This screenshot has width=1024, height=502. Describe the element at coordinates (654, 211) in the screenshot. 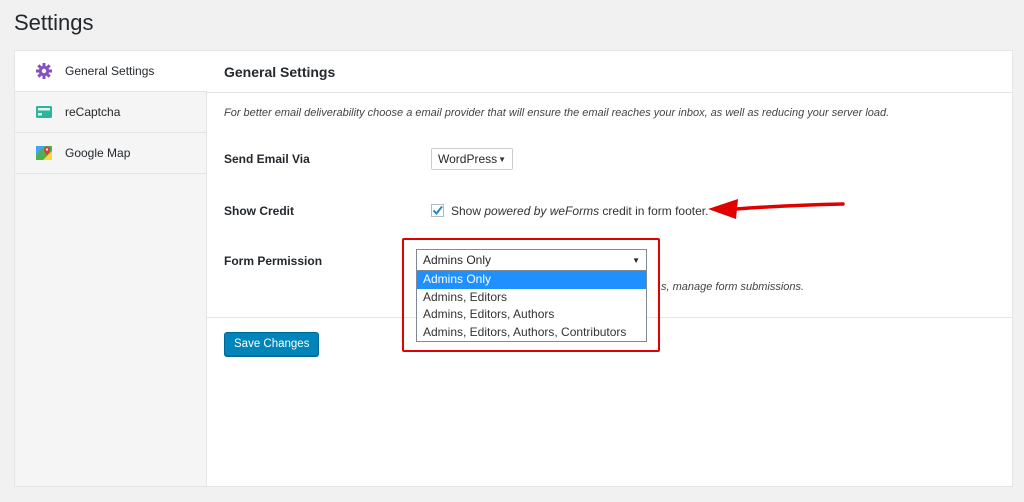

I see `credit-suffix: credit in form footer.` at that location.